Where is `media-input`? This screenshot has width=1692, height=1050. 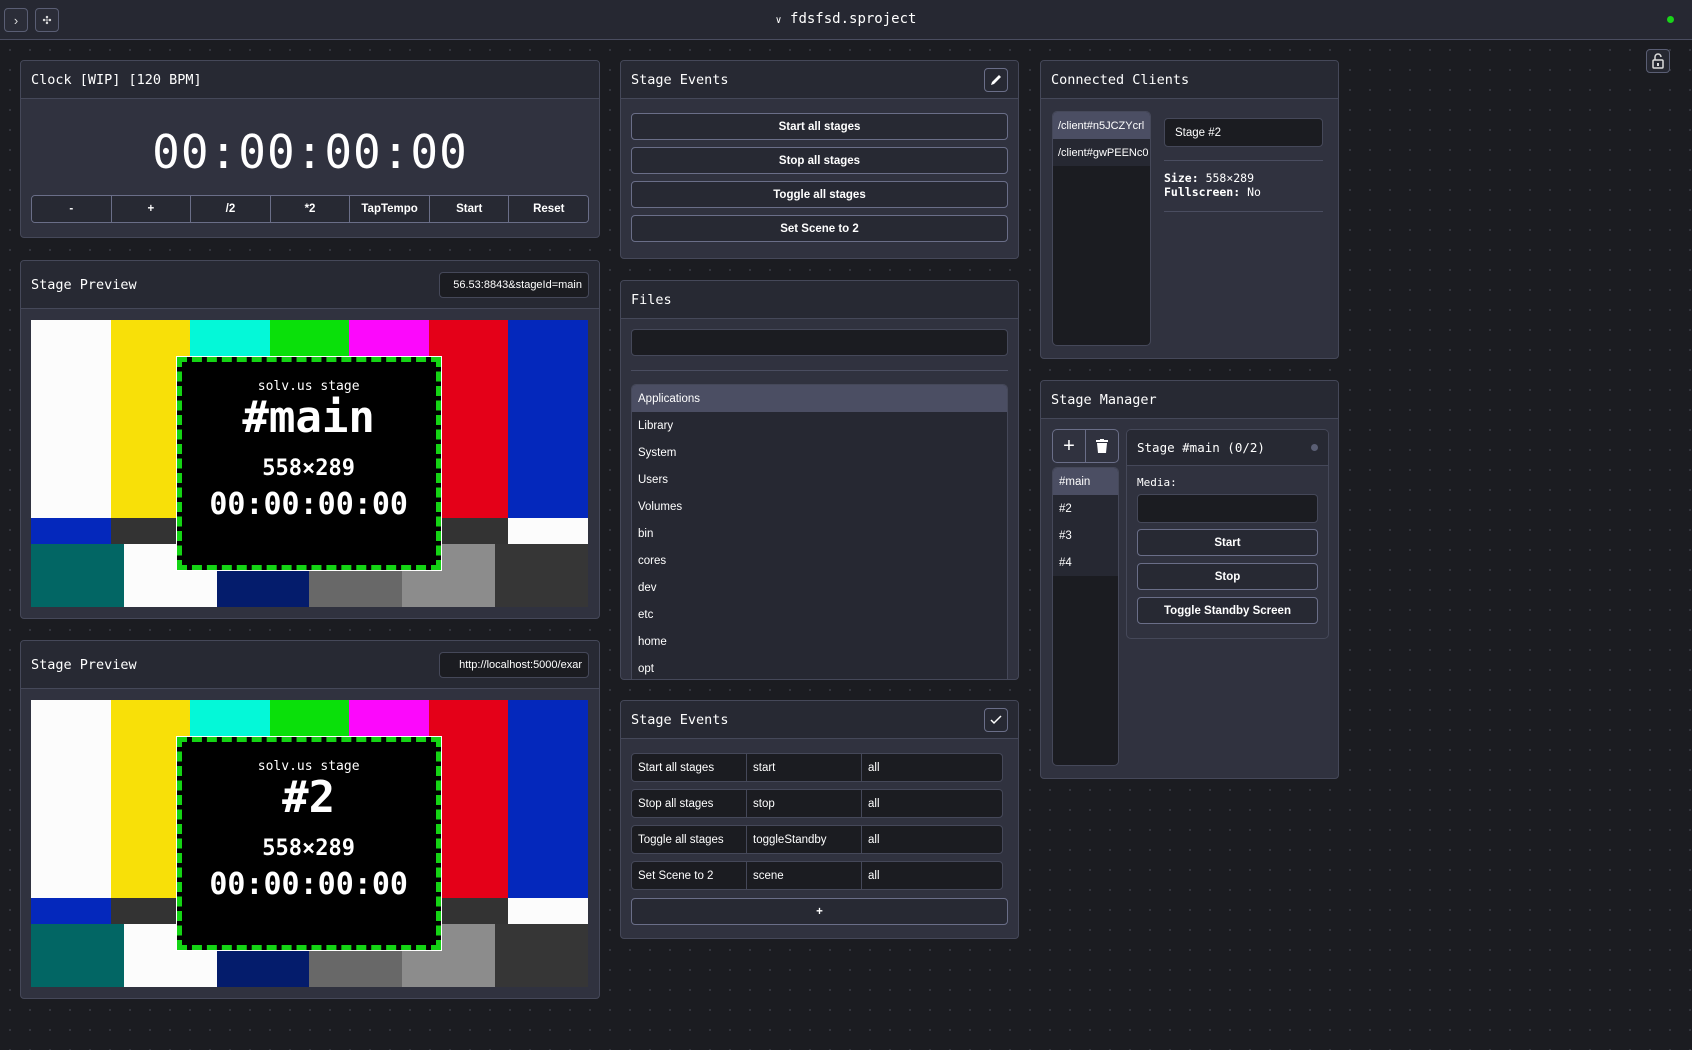
media-input is located at coordinates (1227, 508).